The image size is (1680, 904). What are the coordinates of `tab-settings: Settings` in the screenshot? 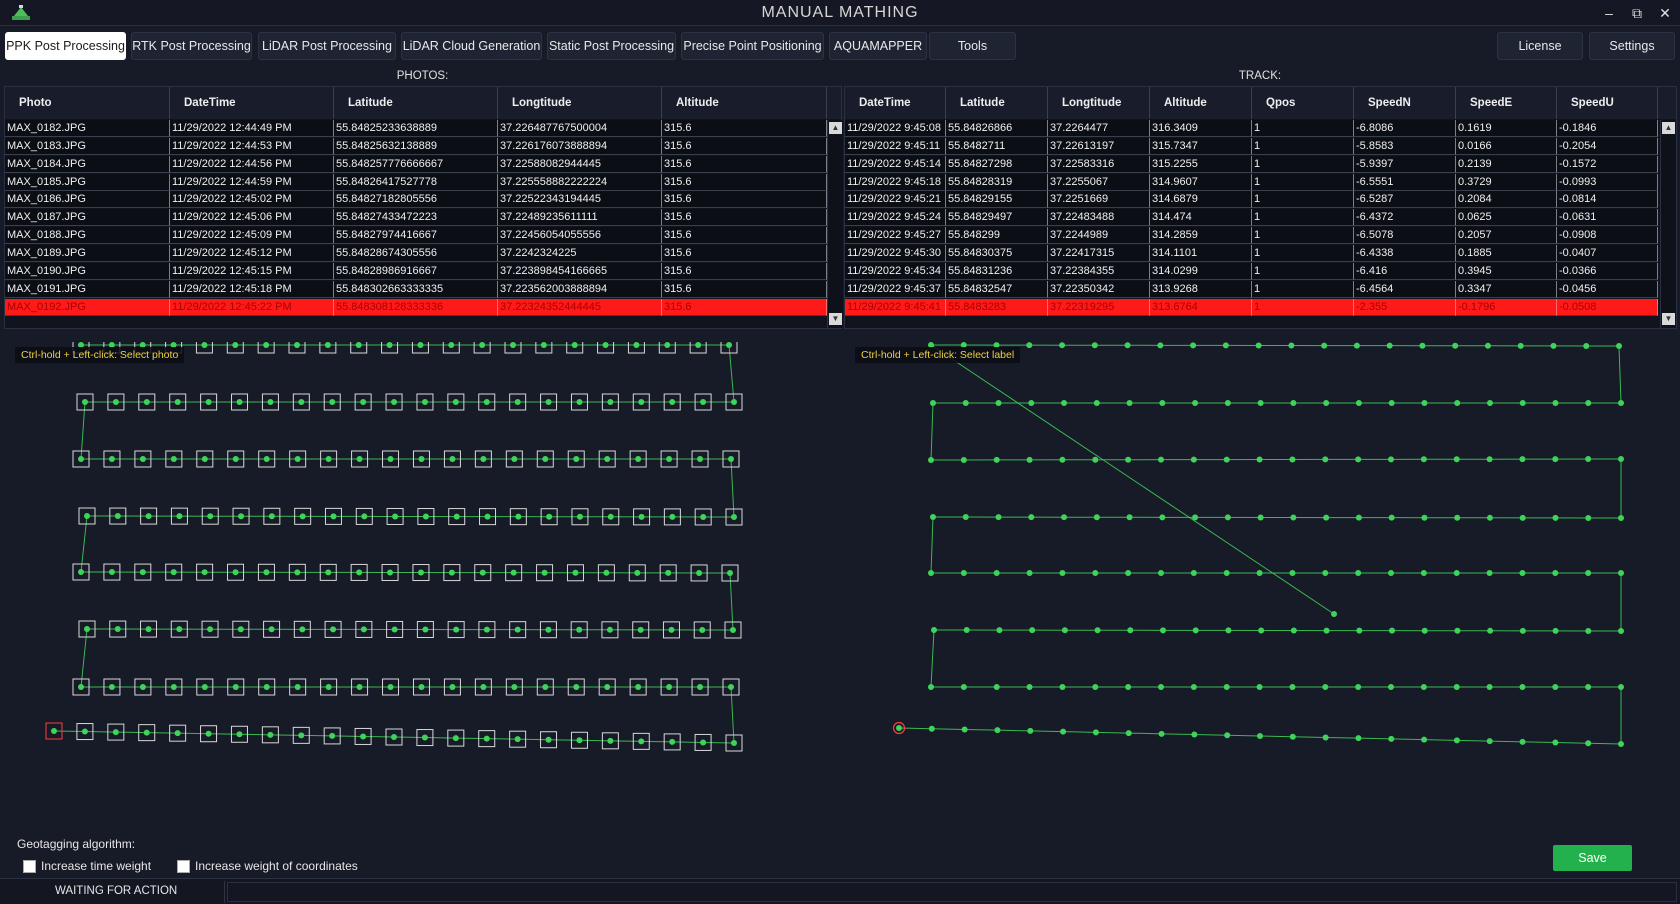 It's located at (1632, 46).